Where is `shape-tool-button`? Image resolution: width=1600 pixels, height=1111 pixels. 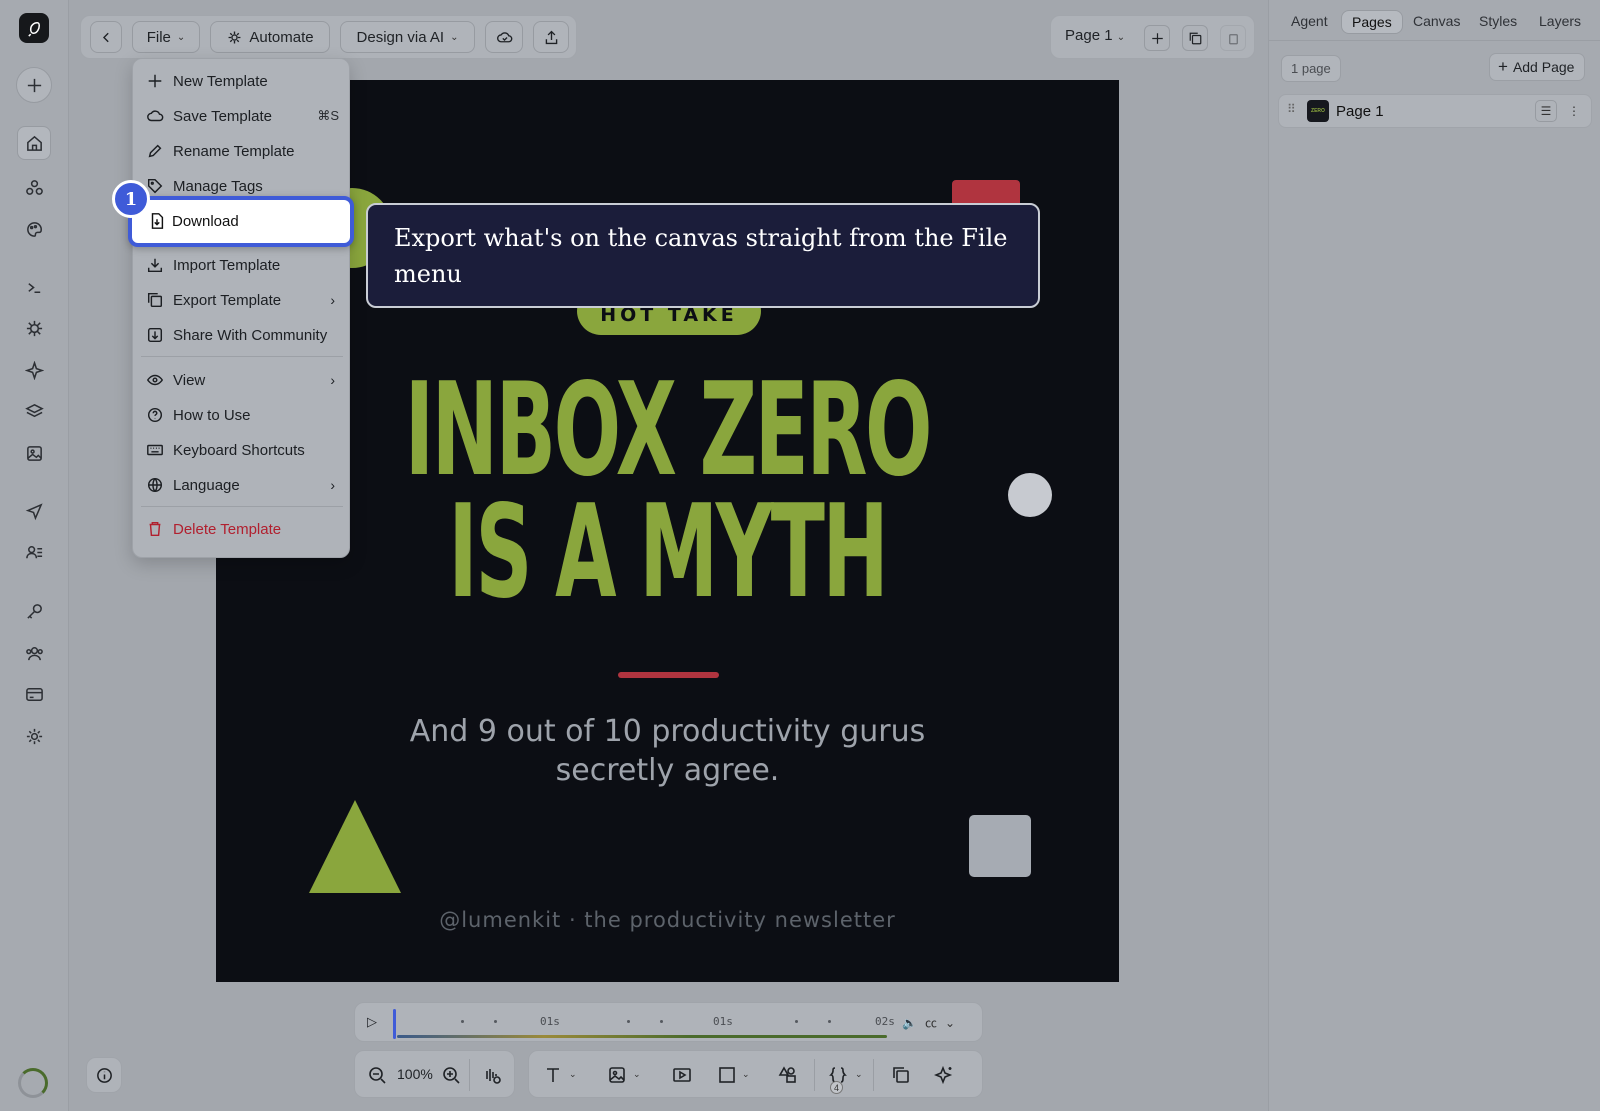
shape-tool-button is located at coordinates (727, 1075).